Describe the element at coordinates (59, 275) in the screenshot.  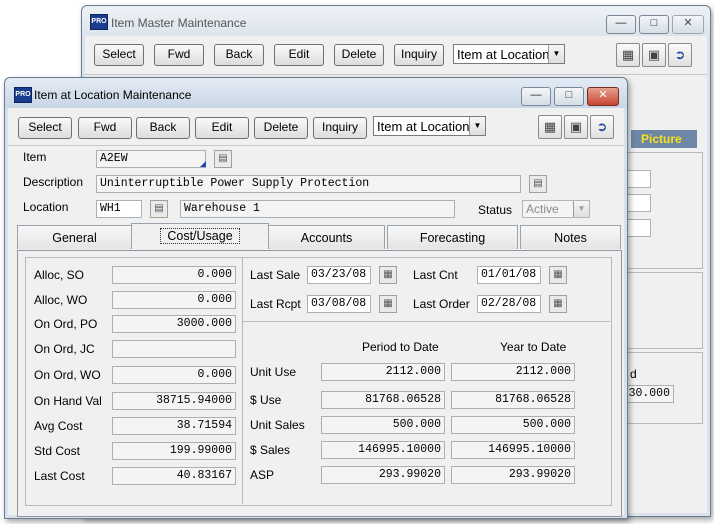
I see `field-label: Alloc, SO` at that location.